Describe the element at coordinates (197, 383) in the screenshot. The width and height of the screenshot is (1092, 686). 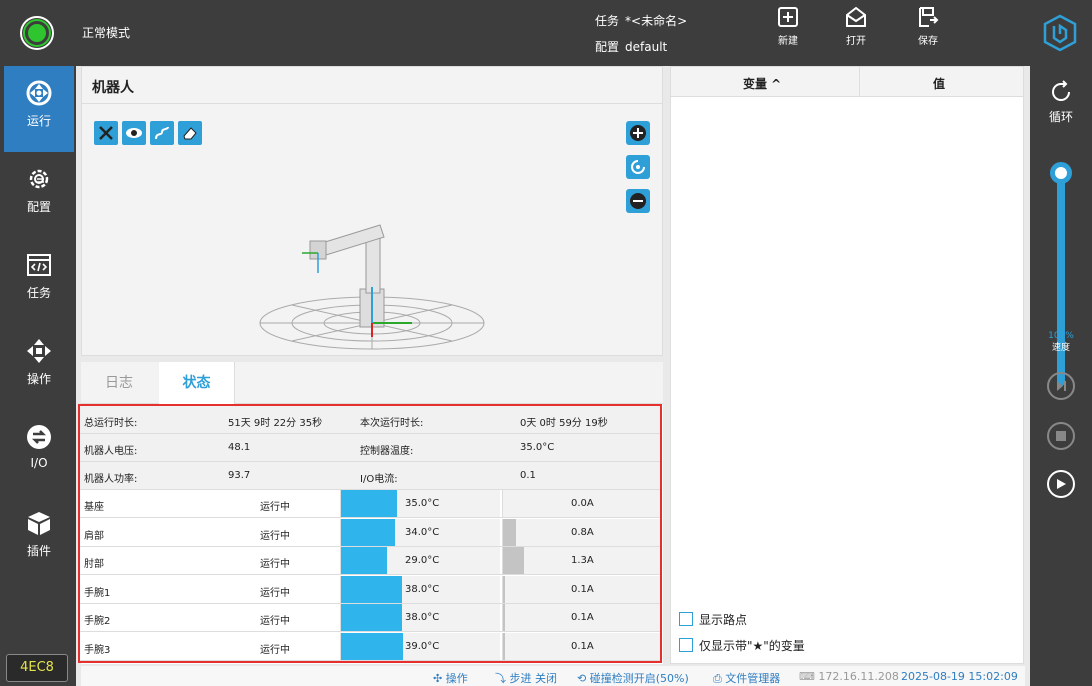
I see `tab-status: 状态` at that location.